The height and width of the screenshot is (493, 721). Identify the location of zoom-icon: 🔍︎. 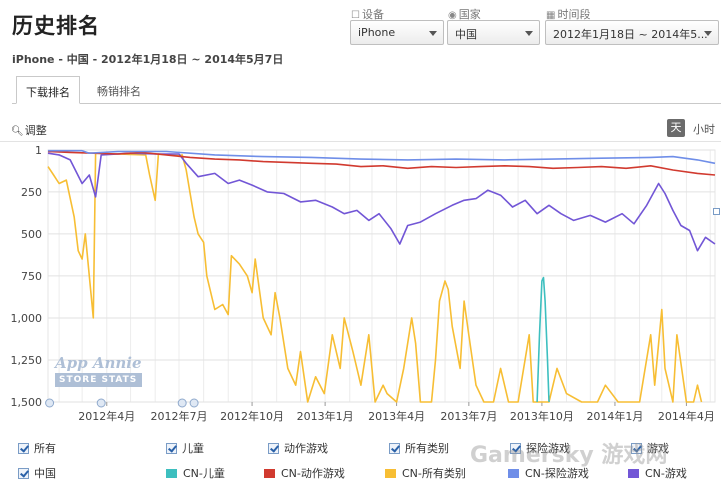
(17, 131).